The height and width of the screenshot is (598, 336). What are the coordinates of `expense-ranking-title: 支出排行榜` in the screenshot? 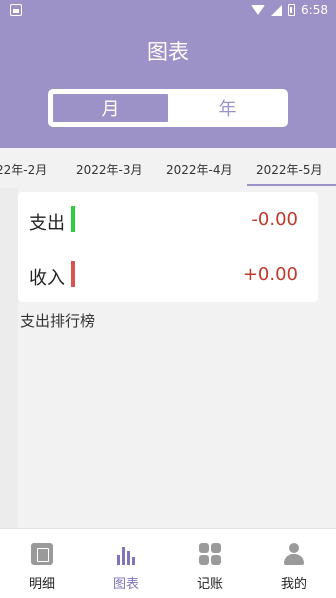 It's located at (58, 321).